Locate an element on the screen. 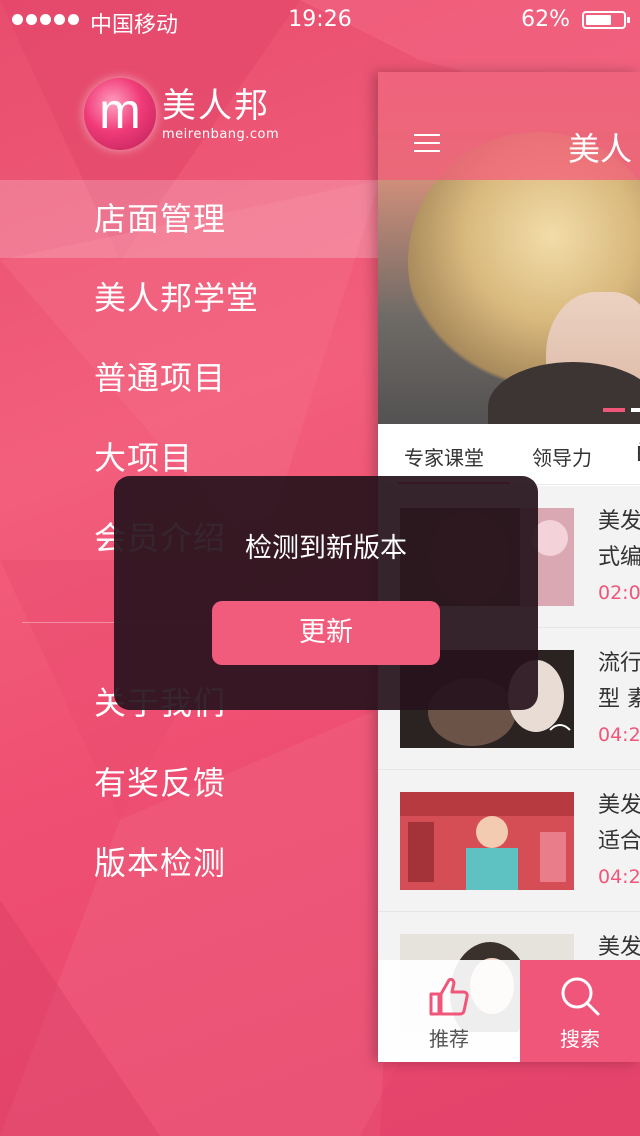 This screenshot has height=1136, width=640. list-item: 美发适合 04:2 is located at coordinates (509, 841).